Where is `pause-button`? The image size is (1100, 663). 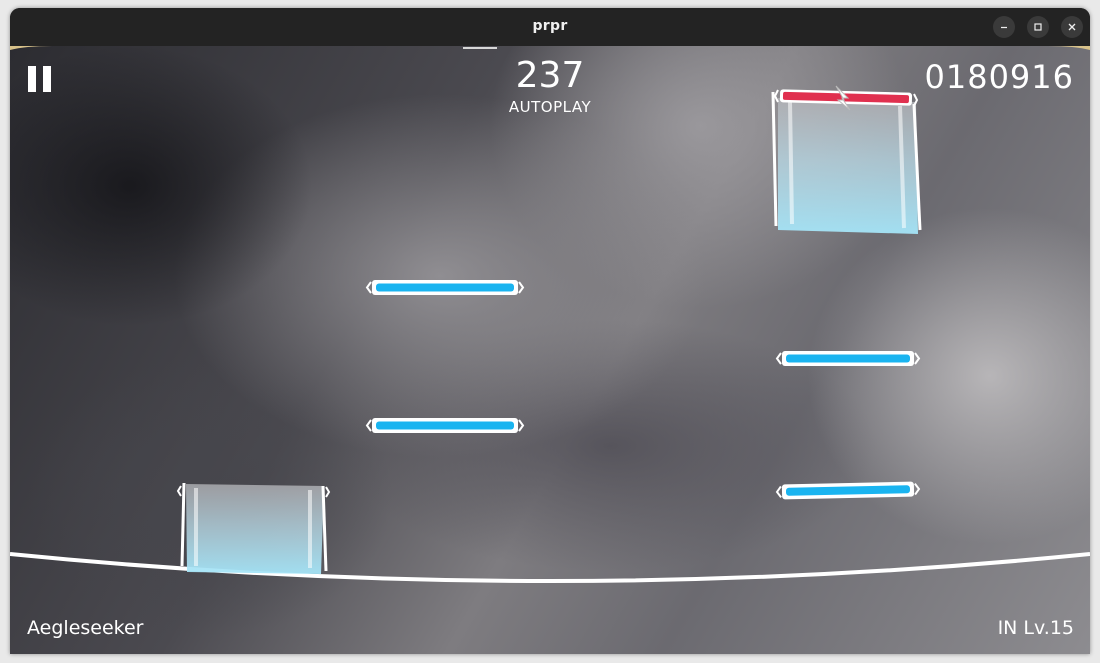
pause-button is located at coordinates (41, 79).